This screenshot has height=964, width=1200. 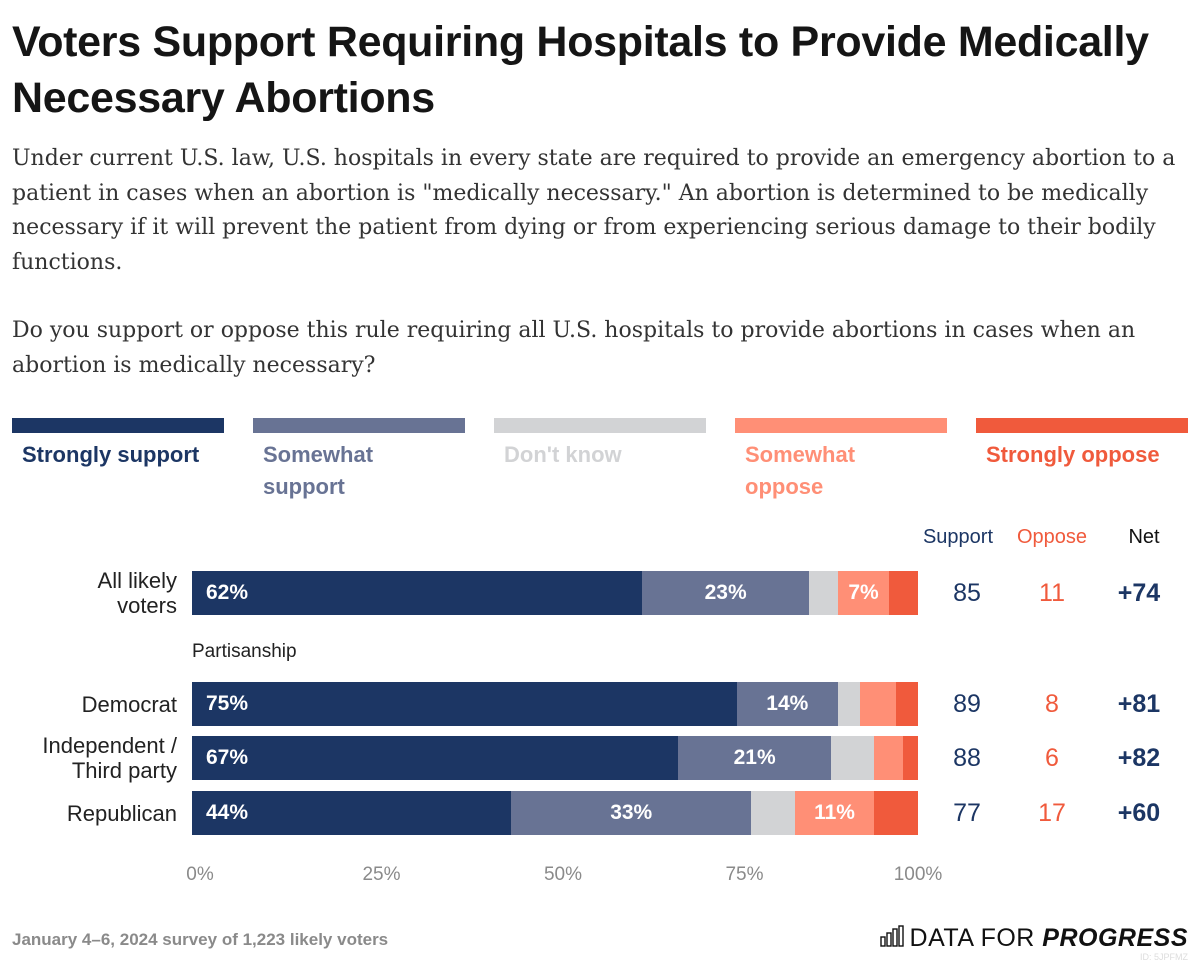 What do you see at coordinates (121, 813) in the screenshot?
I see `category-label: Republican` at bounding box center [121, 813].